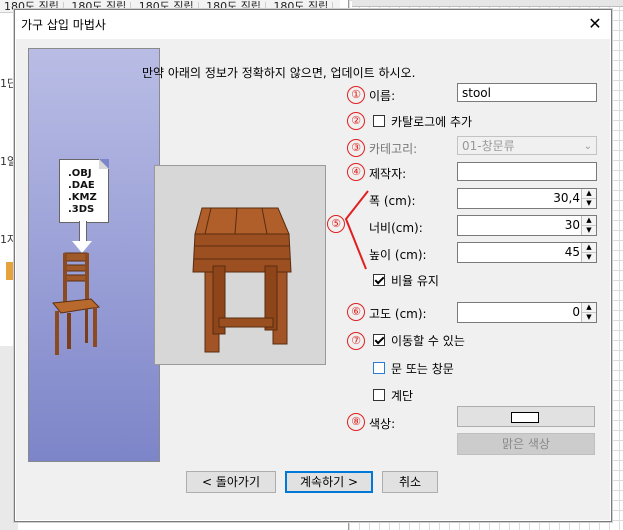 The height and width of the screenshot is (530, 623). I want to click on height-spinner: 45 ▲ ▼, so click(527, 252).